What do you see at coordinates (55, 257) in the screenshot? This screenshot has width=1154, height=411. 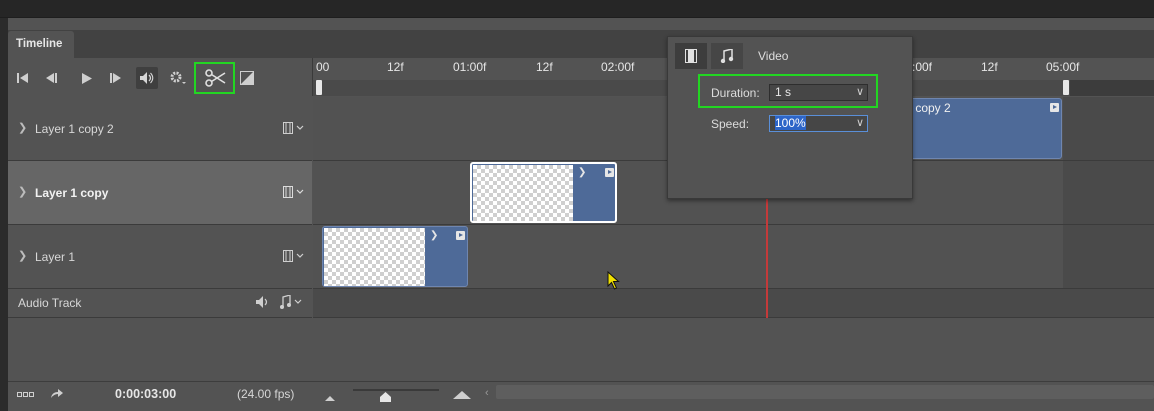 I see `layer-name: Layer 1` at bounding box center [55, 257].